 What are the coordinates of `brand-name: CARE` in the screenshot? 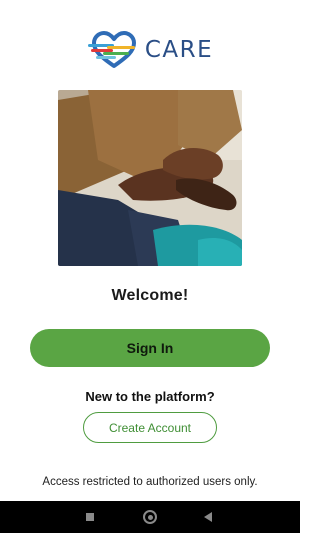 It's located at (179, 50).